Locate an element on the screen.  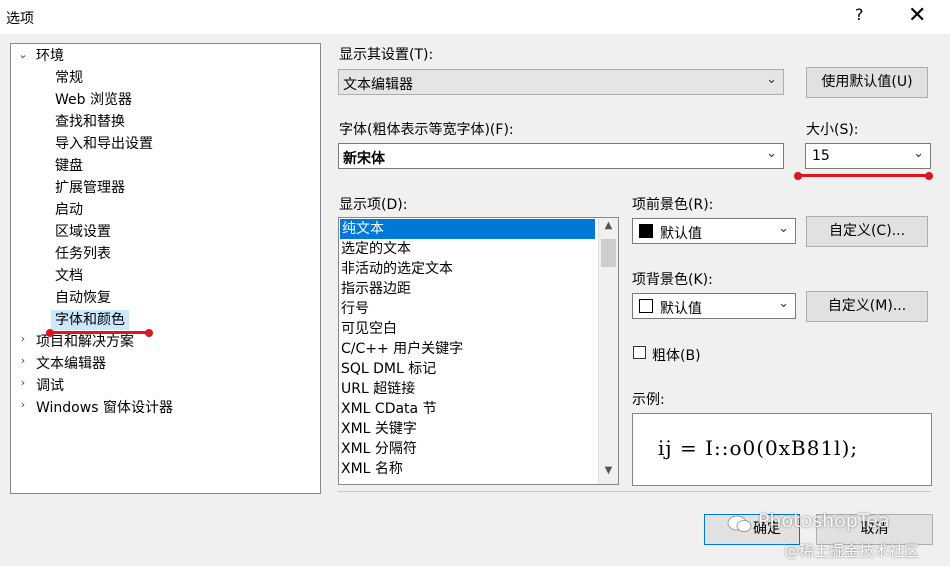
sample-text: ij = I::o0(0xB81l); is located at coordinates (758, 448).